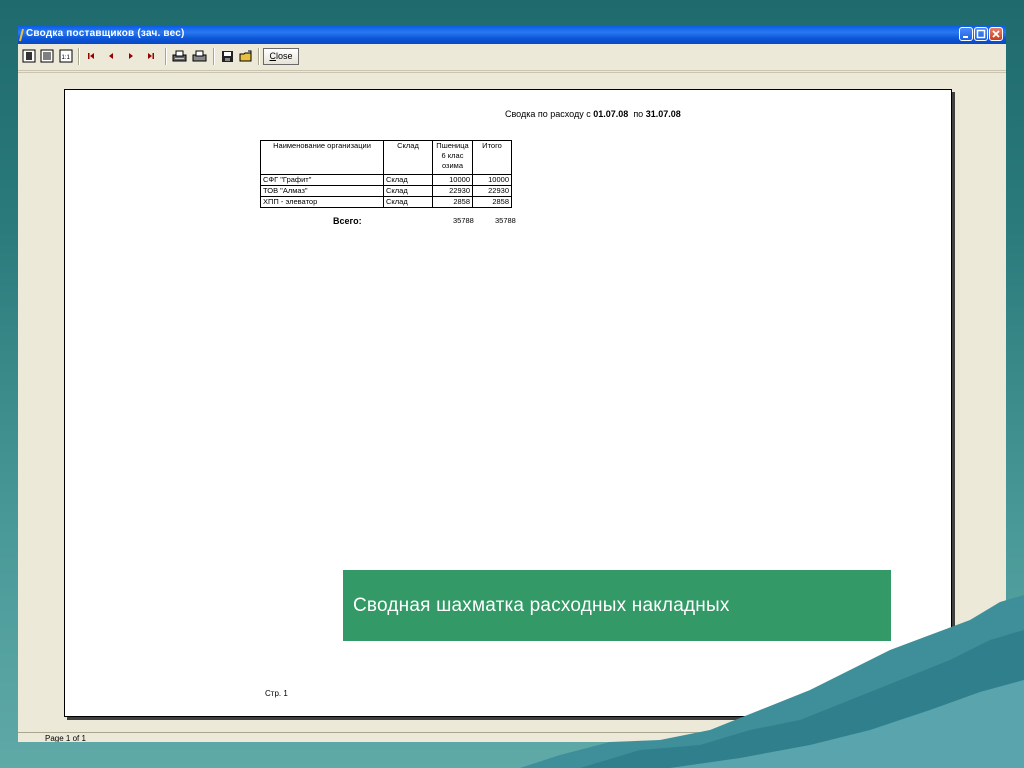 Image resolution: width=1024 pixels, height=768 pixels. I want to click on whole-page-icon, so click(29, 56).